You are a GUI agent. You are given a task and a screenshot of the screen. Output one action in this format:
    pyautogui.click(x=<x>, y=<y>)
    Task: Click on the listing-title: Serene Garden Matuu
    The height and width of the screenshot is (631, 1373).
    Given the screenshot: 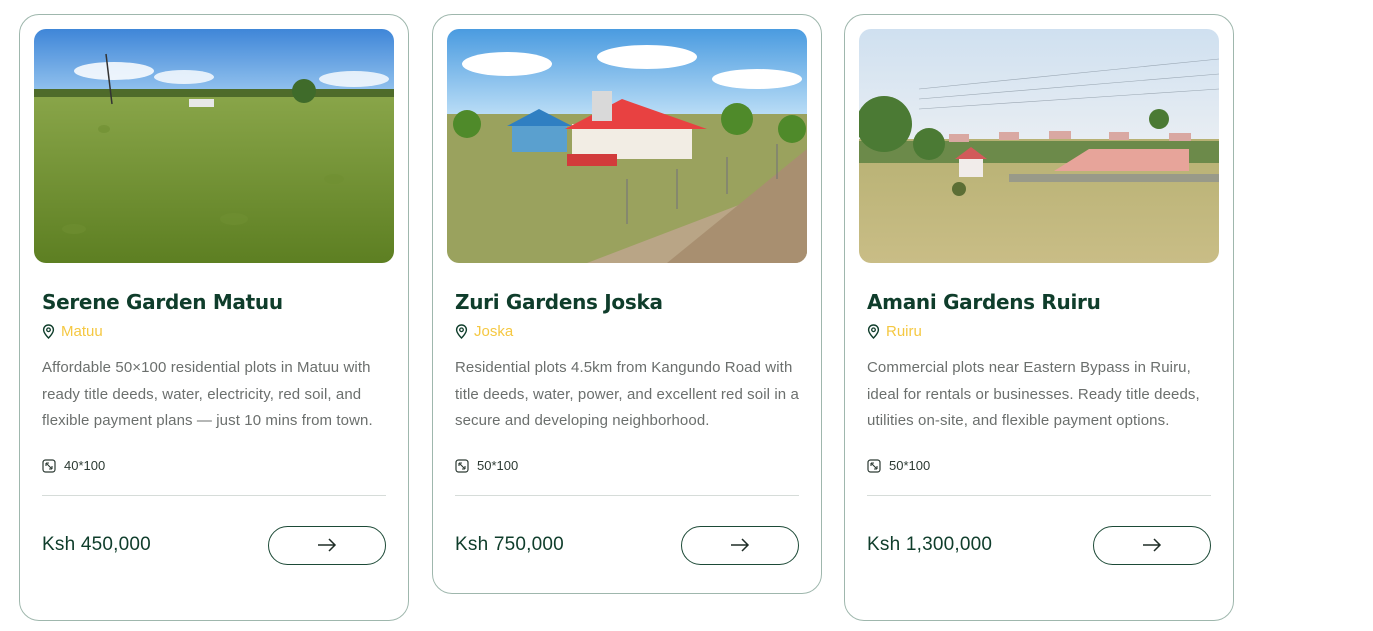 What is the action you would take?
    pyautogui.click(x=162, y=302)
    